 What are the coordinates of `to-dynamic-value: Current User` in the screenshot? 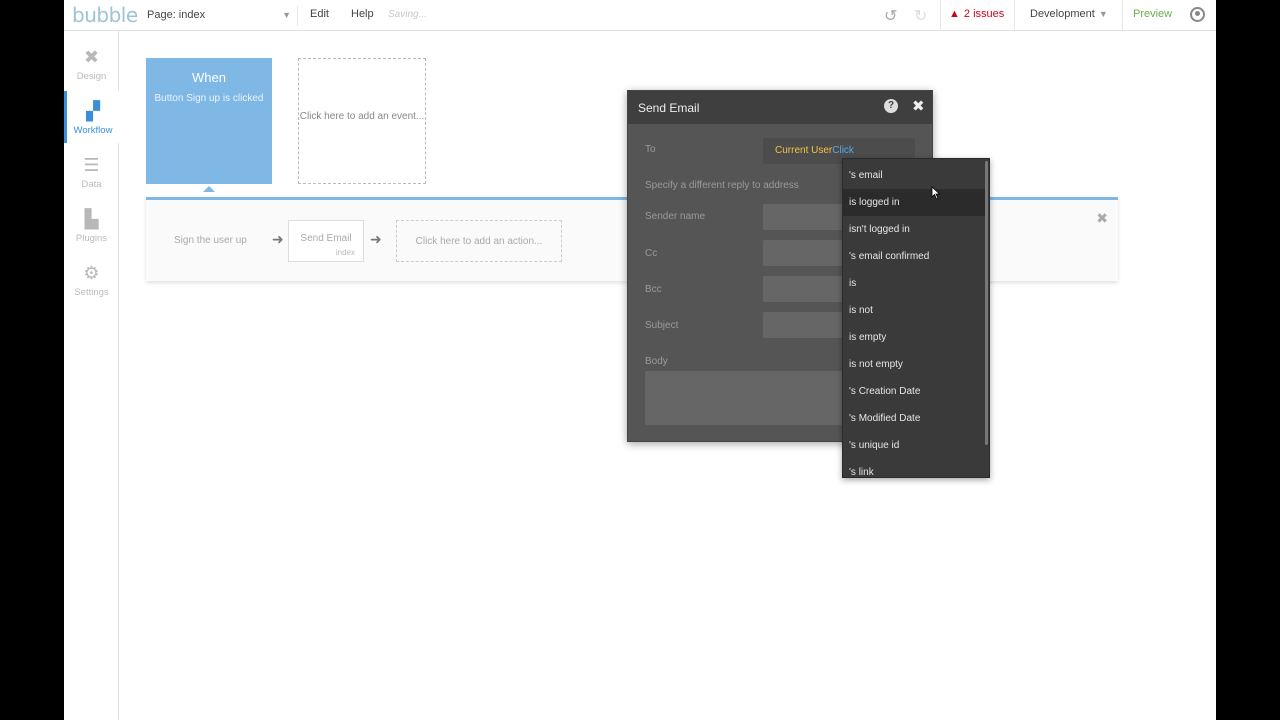 It's located at (803, 150).